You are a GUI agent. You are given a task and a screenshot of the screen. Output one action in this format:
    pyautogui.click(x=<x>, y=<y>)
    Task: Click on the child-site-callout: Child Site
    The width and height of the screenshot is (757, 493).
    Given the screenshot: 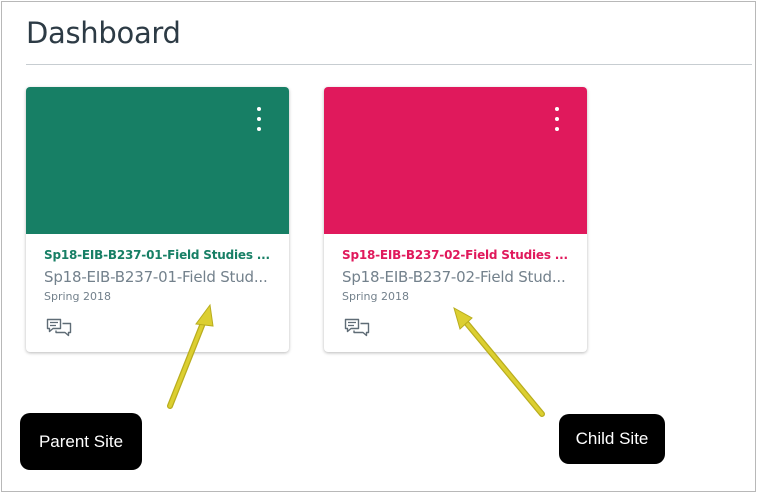 What is the action you would take?
    pyautogui.click(x=612, y=439)
    